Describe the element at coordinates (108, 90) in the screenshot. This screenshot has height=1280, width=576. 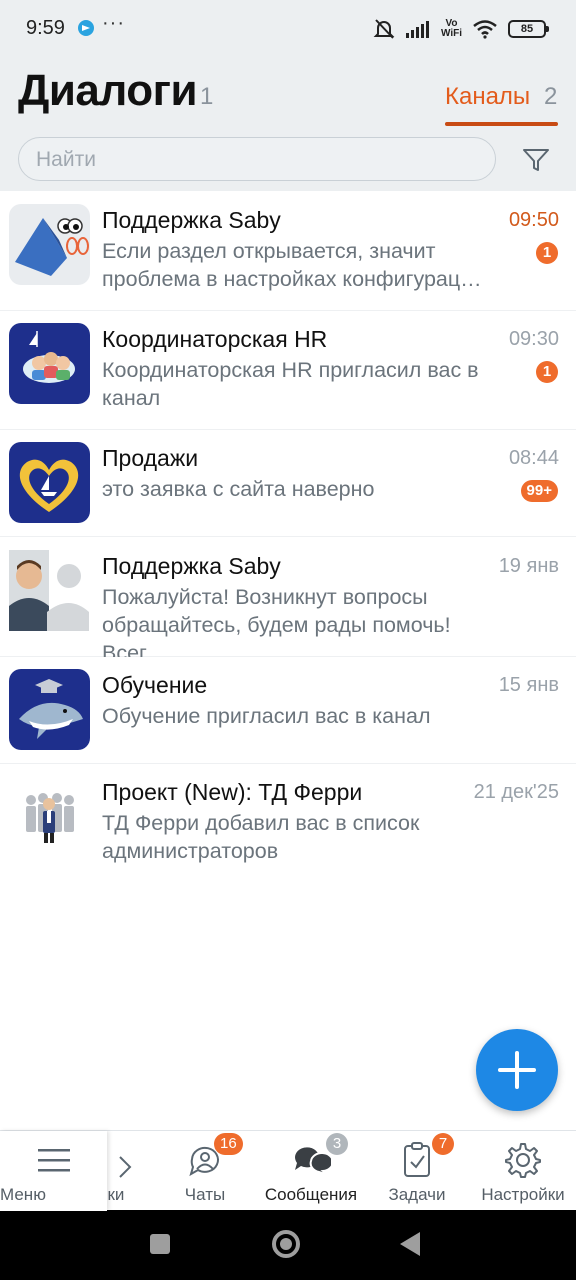
I see `page-title: Диалоги` at that location.